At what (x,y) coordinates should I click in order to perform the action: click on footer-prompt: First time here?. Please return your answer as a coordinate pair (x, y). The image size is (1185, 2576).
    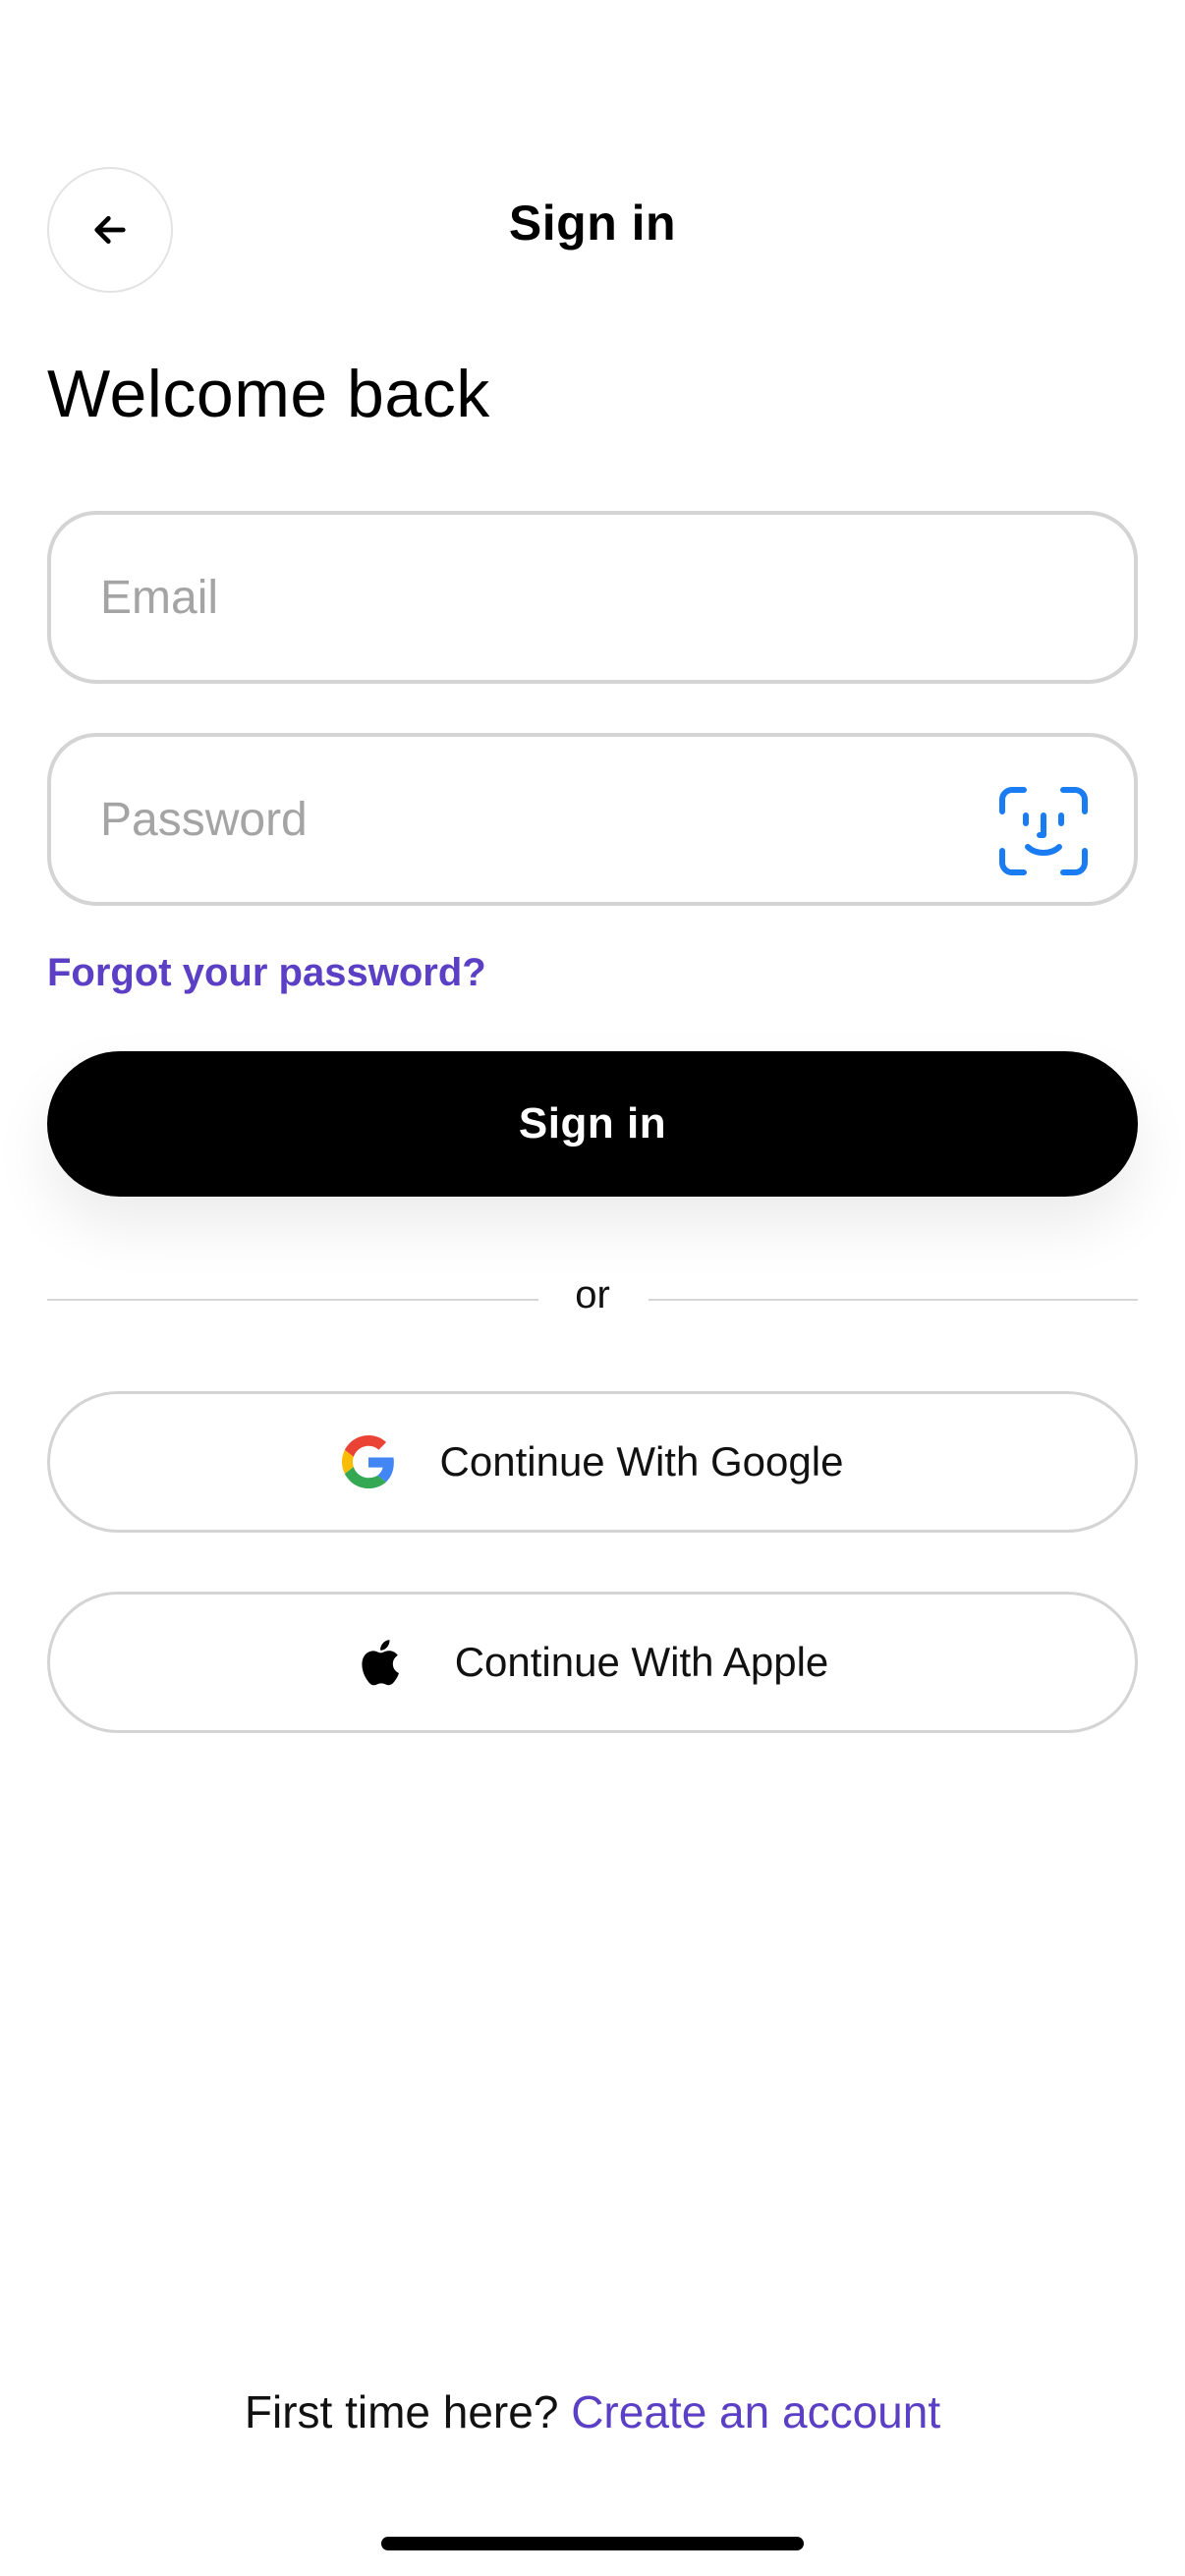
    Looking at the image, I should click on (402, 2411).